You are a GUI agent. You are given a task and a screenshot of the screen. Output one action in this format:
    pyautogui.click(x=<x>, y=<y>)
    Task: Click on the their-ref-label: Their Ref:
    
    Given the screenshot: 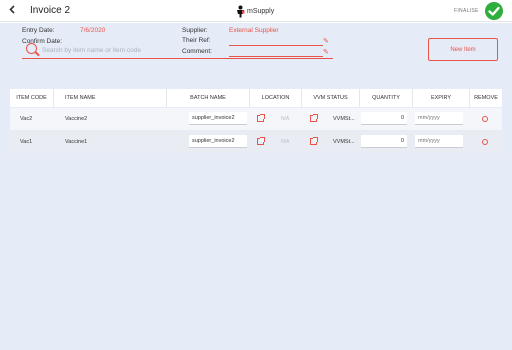 What is the action you would take?
    pyautogui.click(x=196, y=40)
    